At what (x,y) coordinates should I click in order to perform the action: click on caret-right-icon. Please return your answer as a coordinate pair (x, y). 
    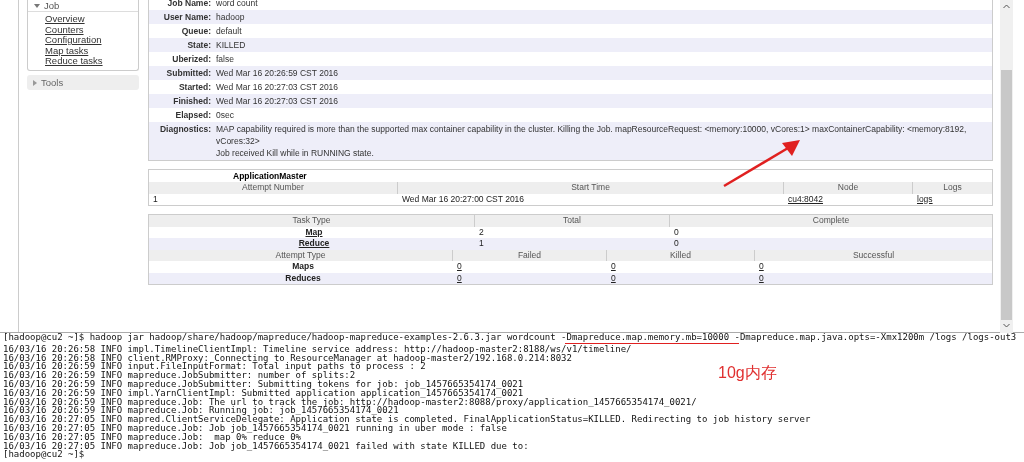
    Looking at the image, I should click on (35, 83).